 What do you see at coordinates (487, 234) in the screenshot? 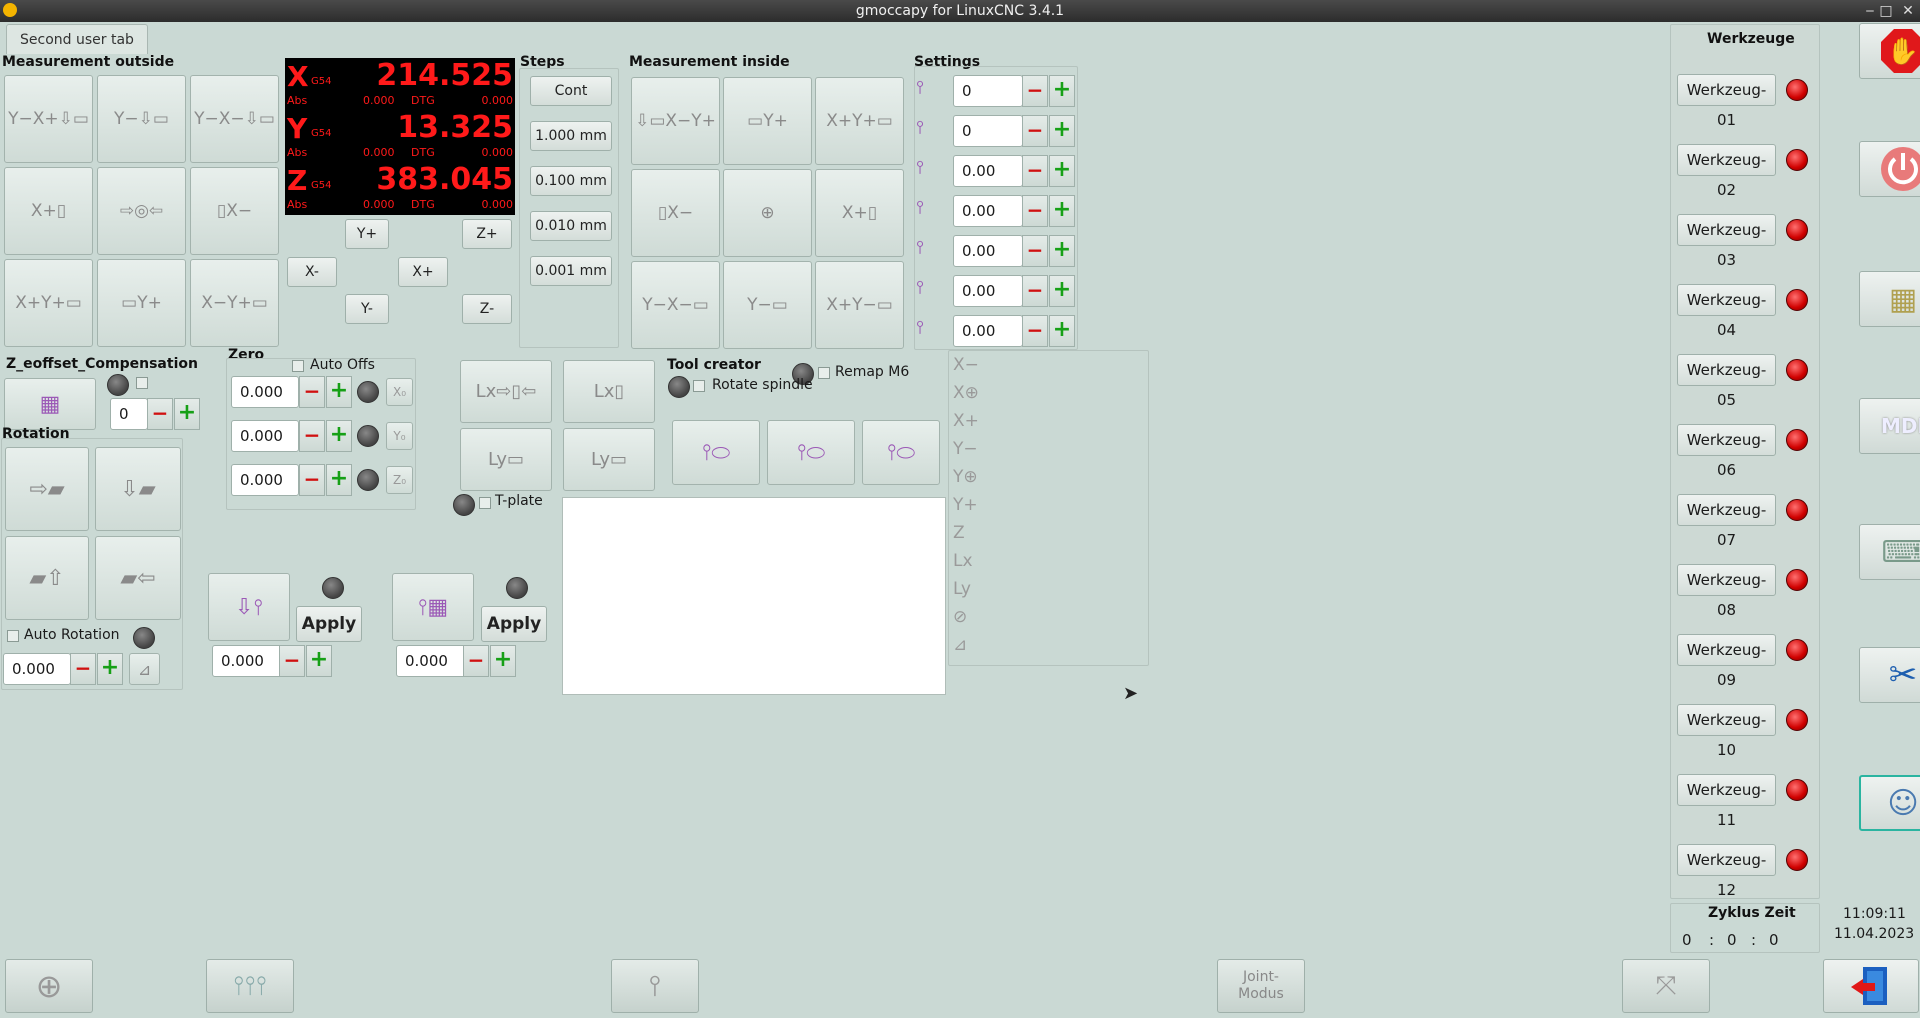
I see `jog-z-plus-button: Z+` at bounding box center [487, 234].